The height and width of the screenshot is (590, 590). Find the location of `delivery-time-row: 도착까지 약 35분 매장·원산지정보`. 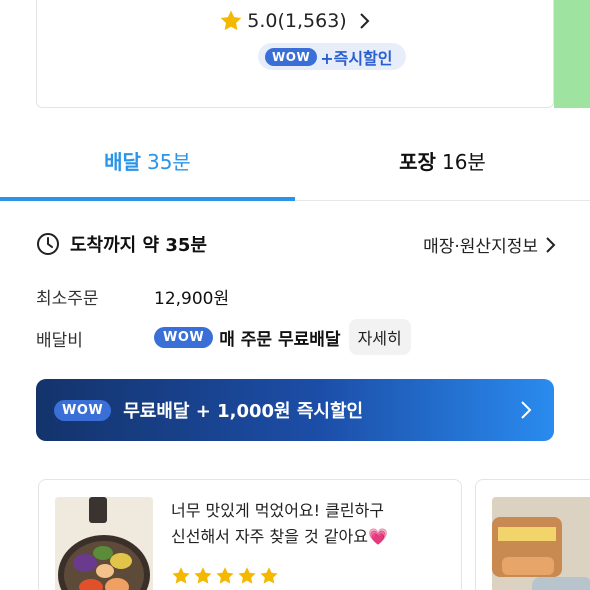

delivery-time-row: 도착까지 약 35분 매장·원산지정보 is located at coordinates (296, 244).